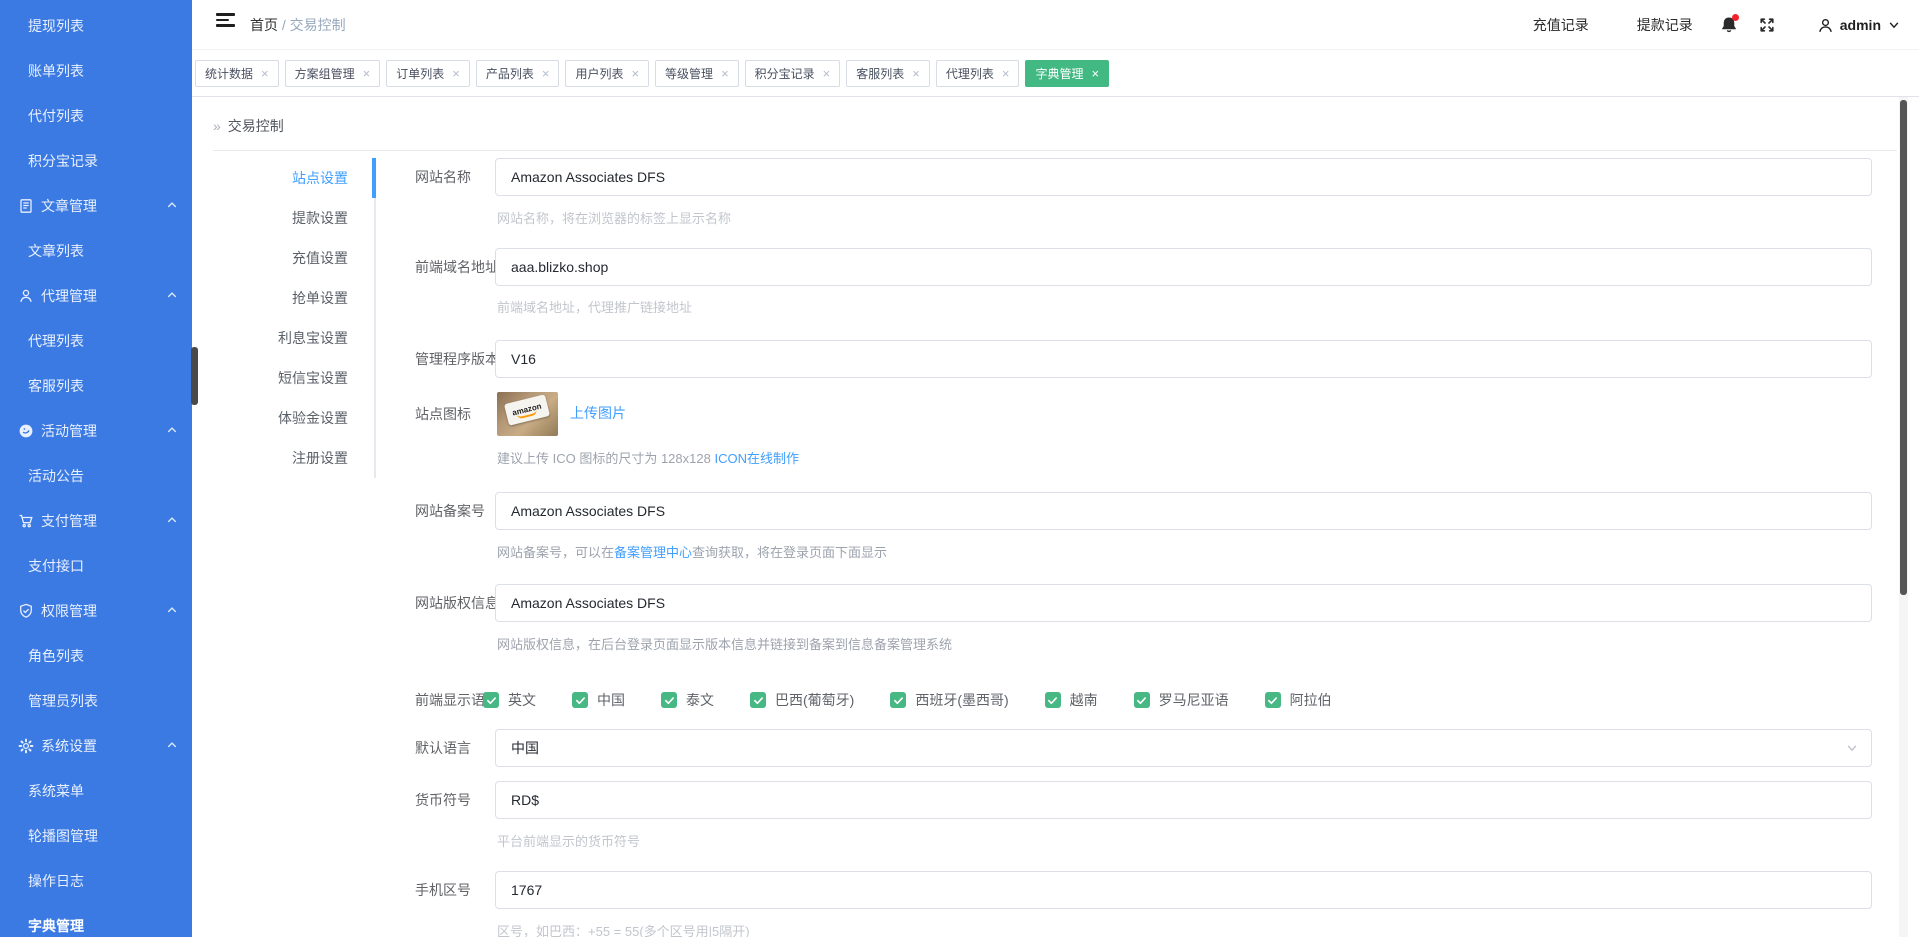 Image resolution: width=1919 pixels, height=937 pixels. What do you see at coordinates (420, 74) in the screenshot?
I see `tab-label: 订单列表` at bounding box center [420, 74].